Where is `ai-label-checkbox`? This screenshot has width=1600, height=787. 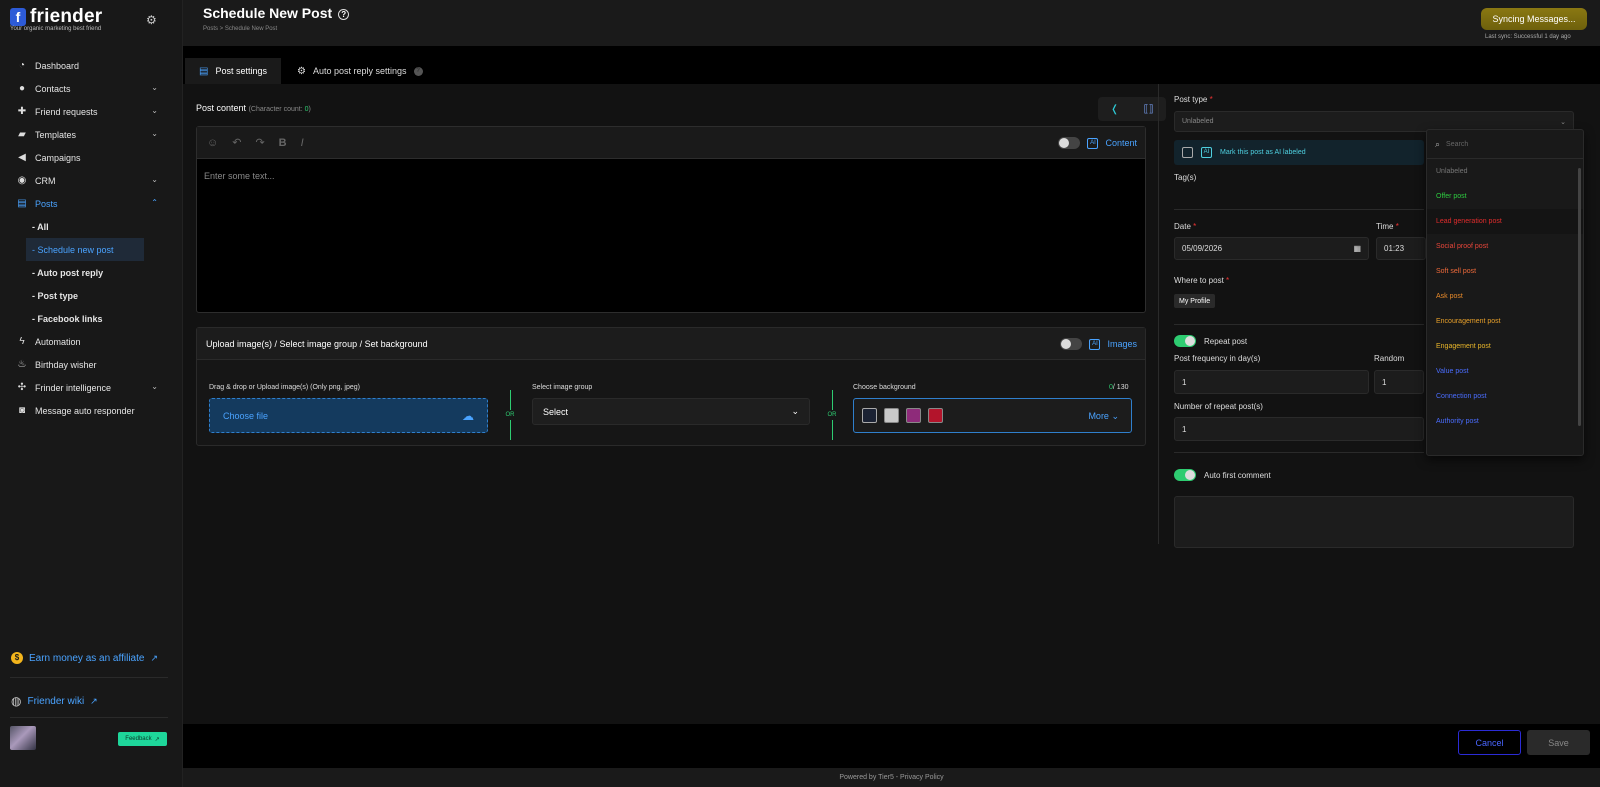 ai-label-checkbox is located at coordinates (1187, 152).